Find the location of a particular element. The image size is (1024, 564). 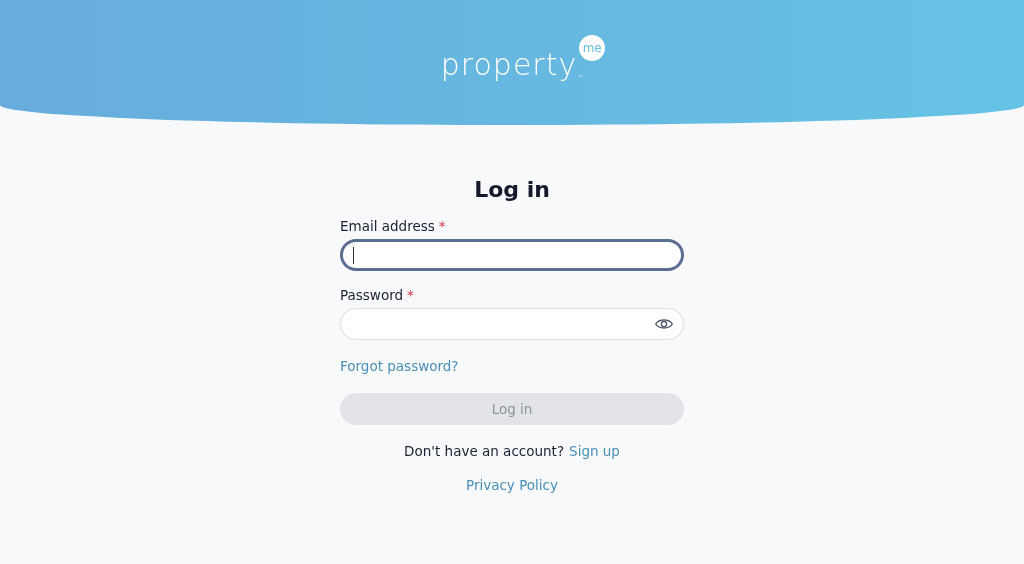

signup-link: Sign up is located at coordinates (594, 451).